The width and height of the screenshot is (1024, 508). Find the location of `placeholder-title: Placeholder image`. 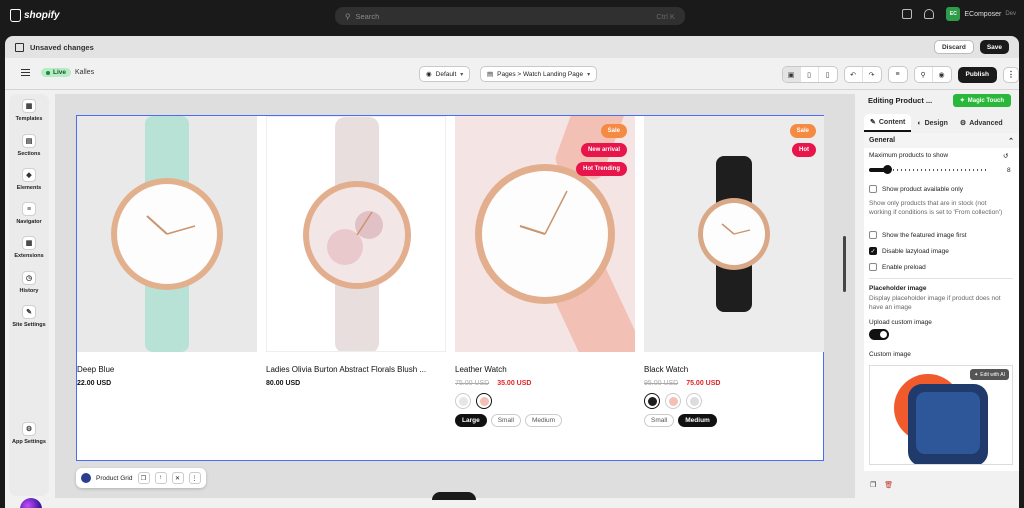

placeholder-title: Placeholder image is located at coordinates (898, 288).